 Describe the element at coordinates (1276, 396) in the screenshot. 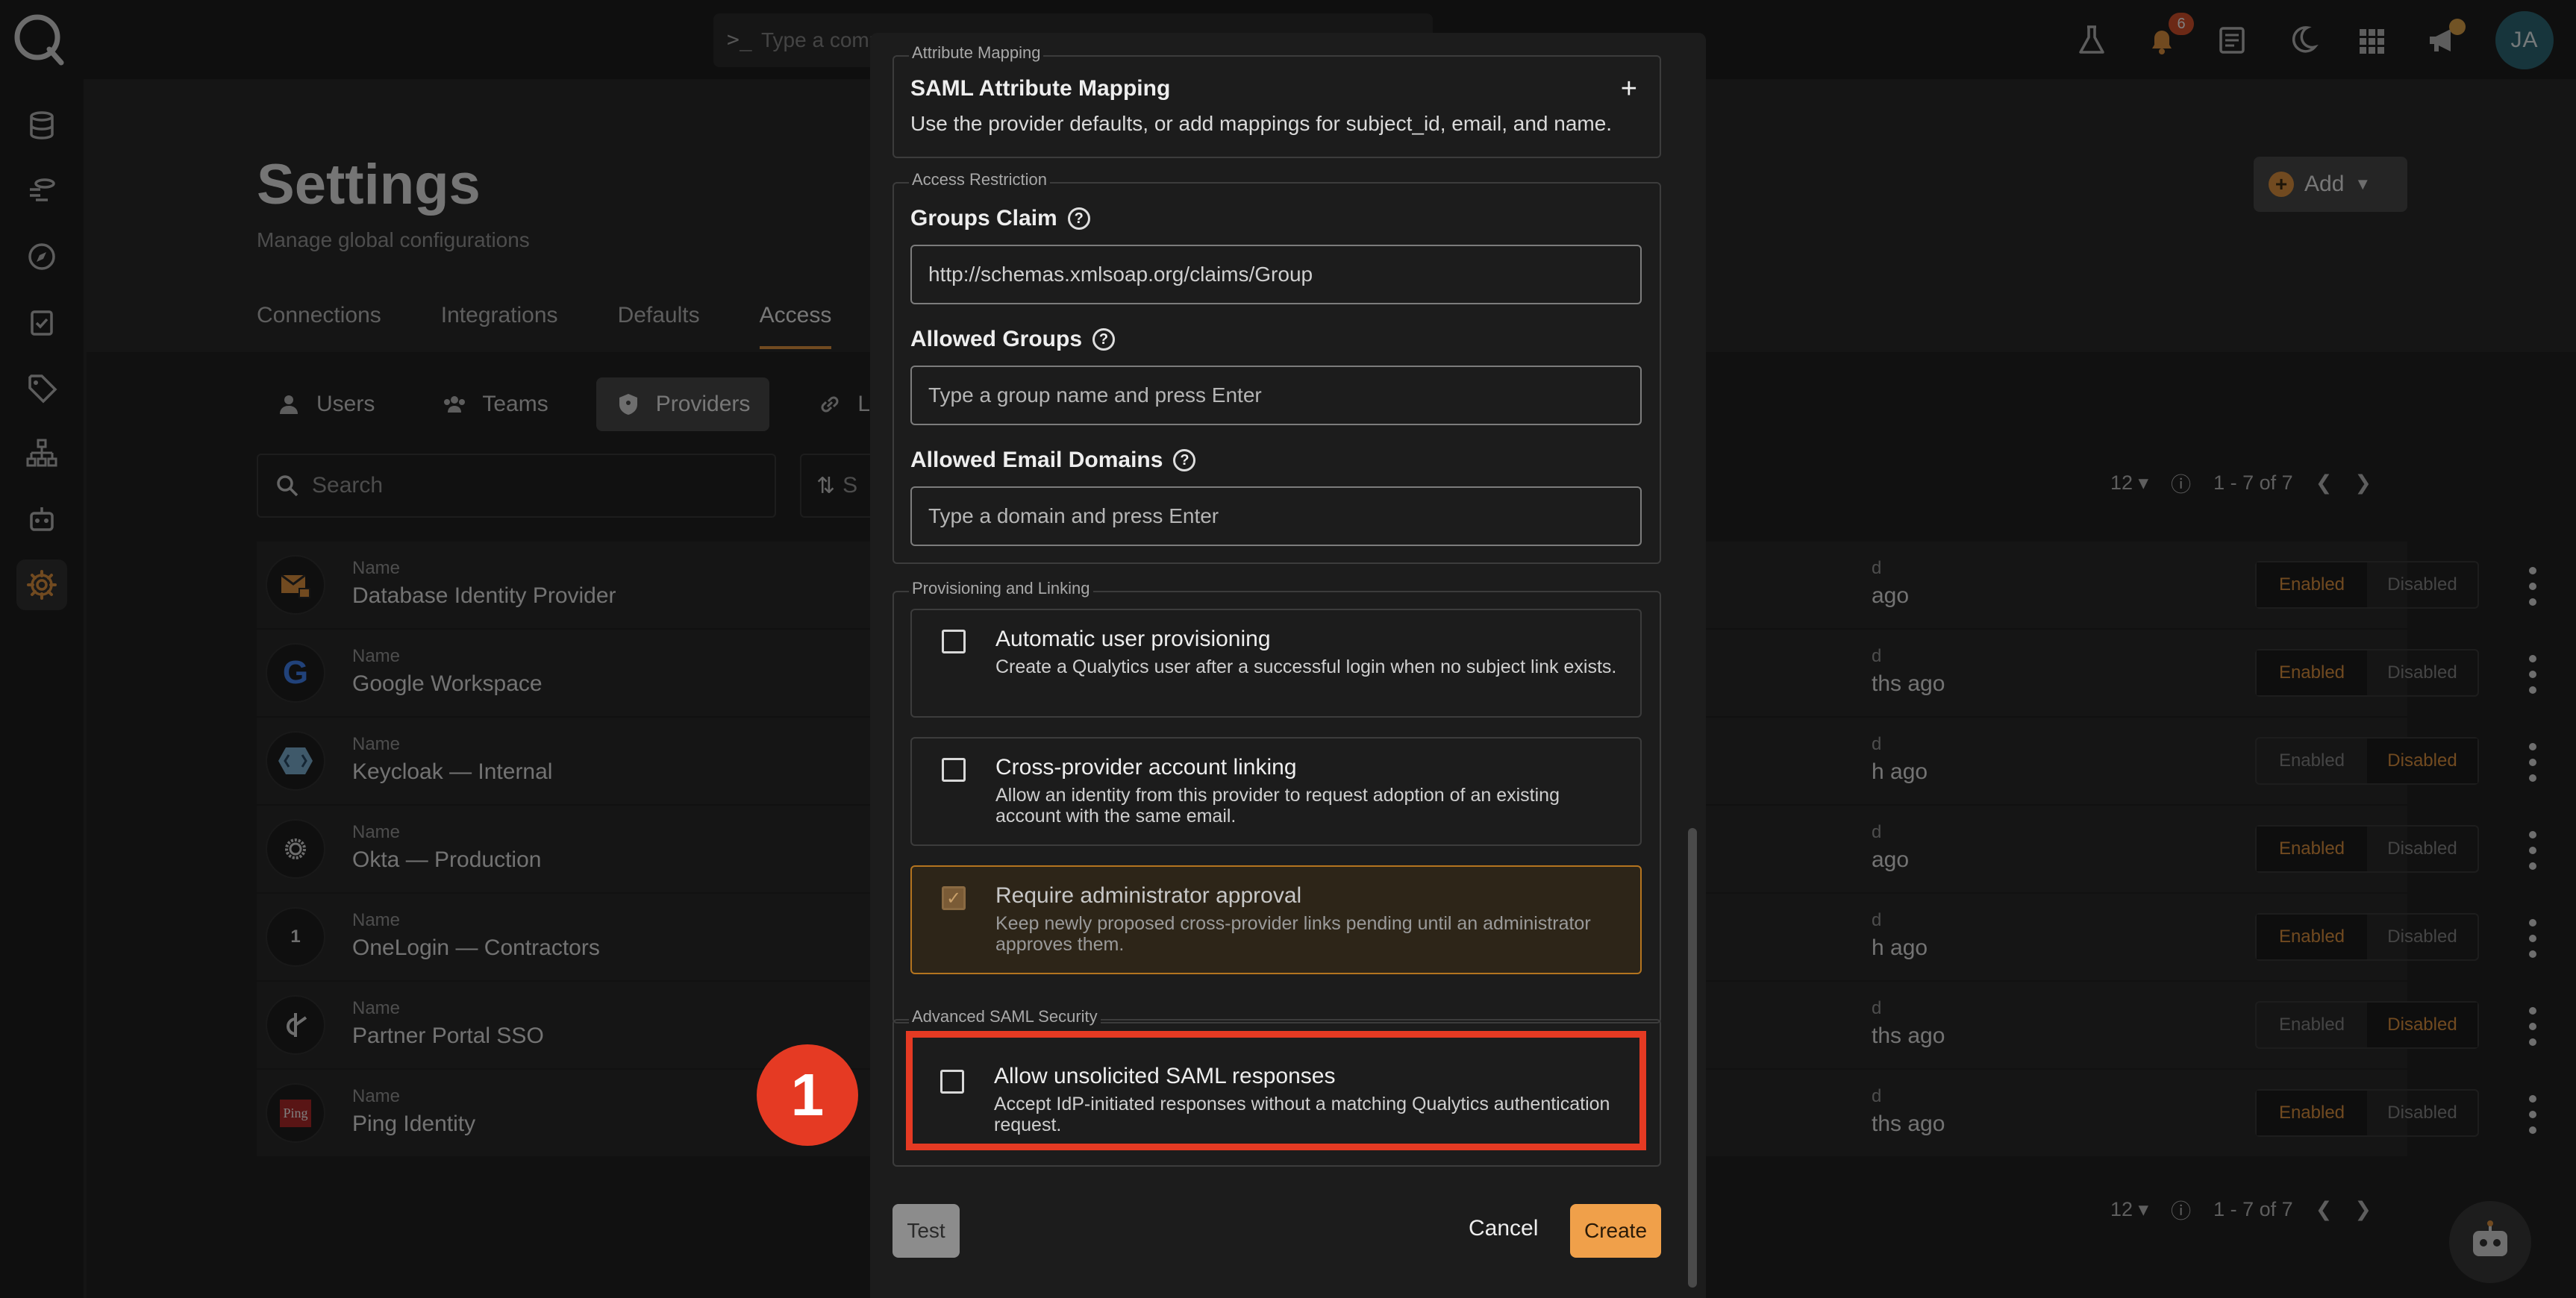

I see `allowed-groups-input: Type a group name and press Enter` at that location.